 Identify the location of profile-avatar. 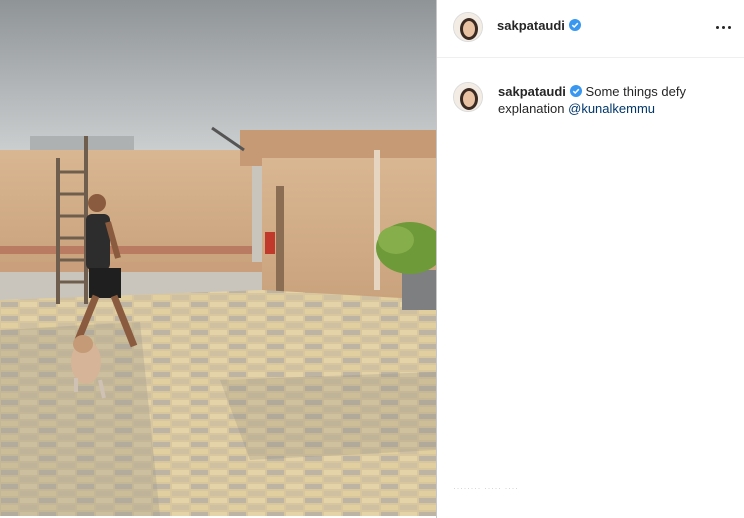
(468, 27).